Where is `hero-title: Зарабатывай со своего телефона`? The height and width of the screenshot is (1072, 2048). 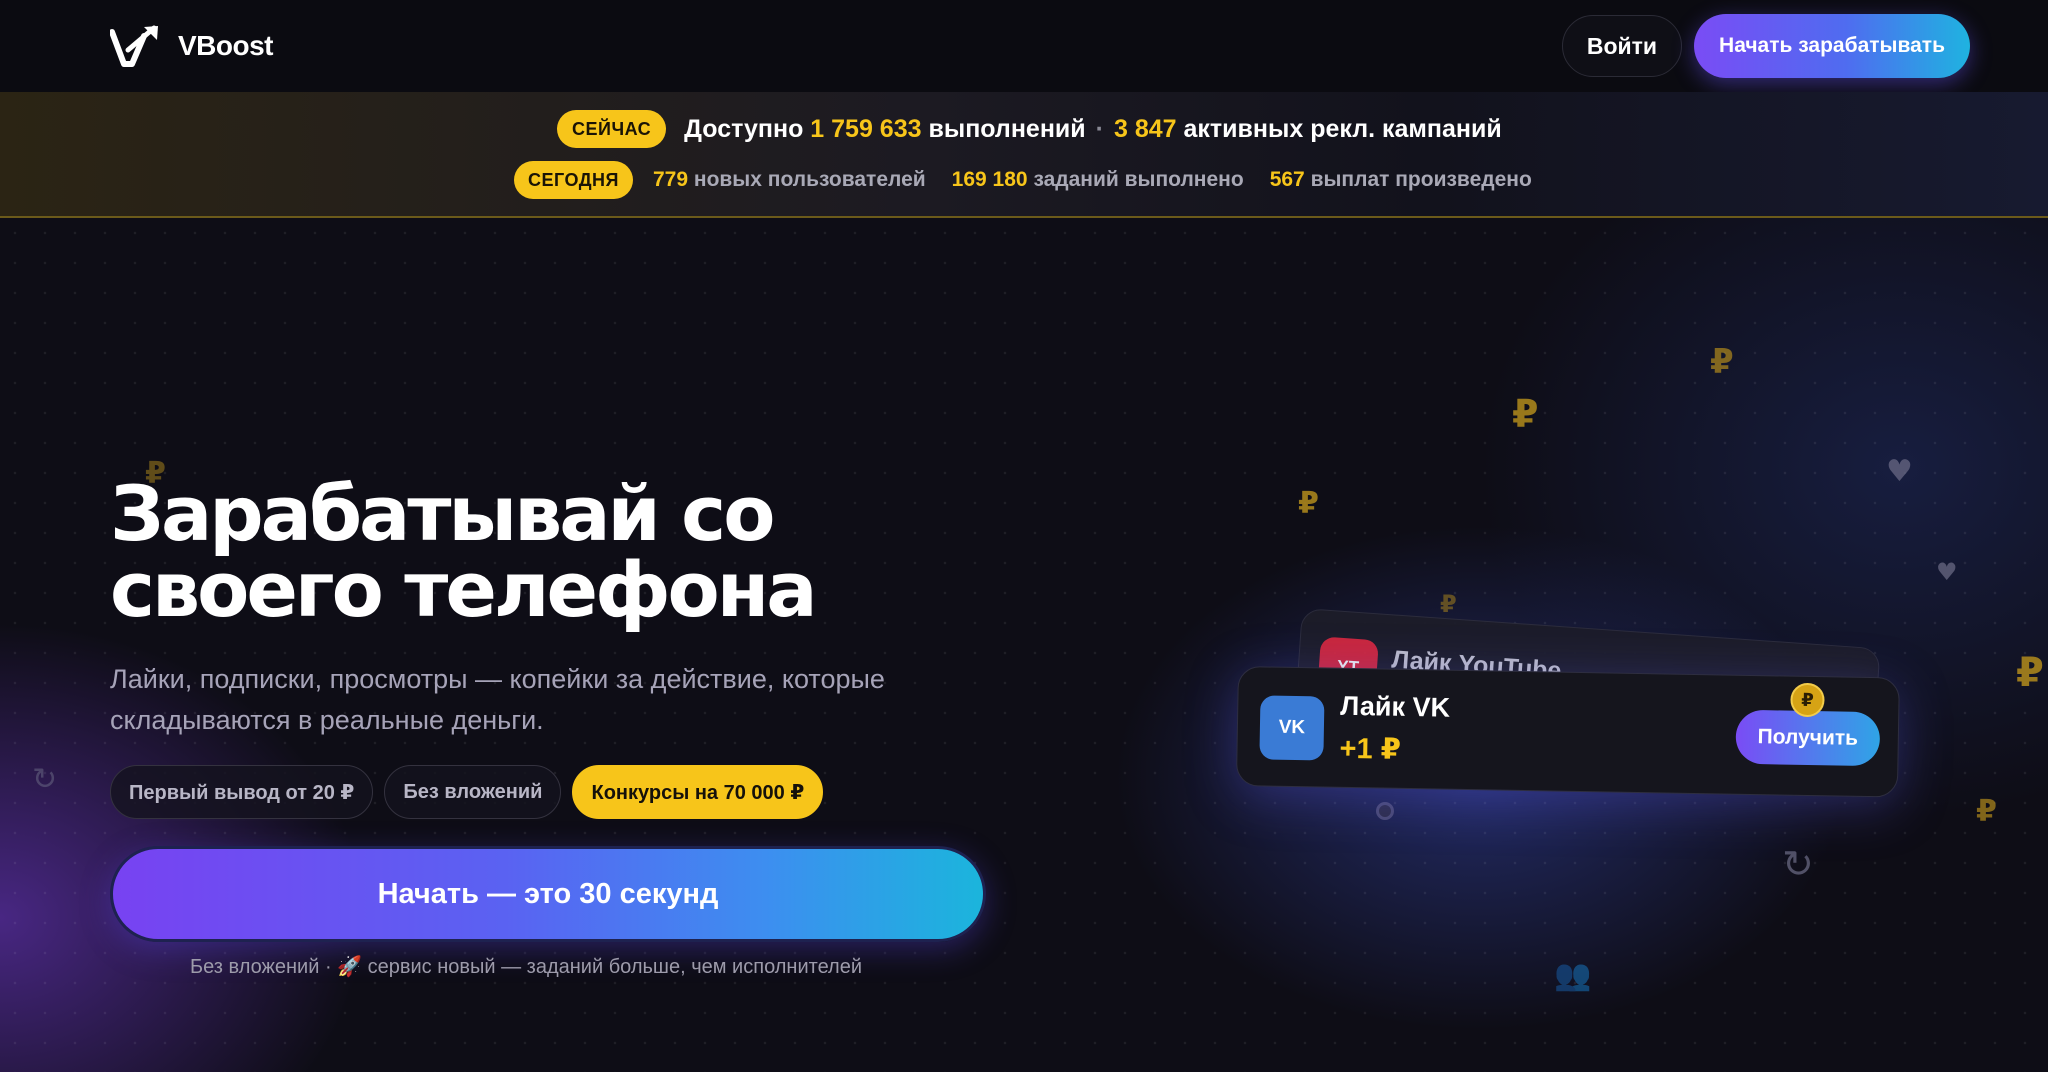
hero-title: Зарабатывай со своего телефона is located at coordinates (463, 552).